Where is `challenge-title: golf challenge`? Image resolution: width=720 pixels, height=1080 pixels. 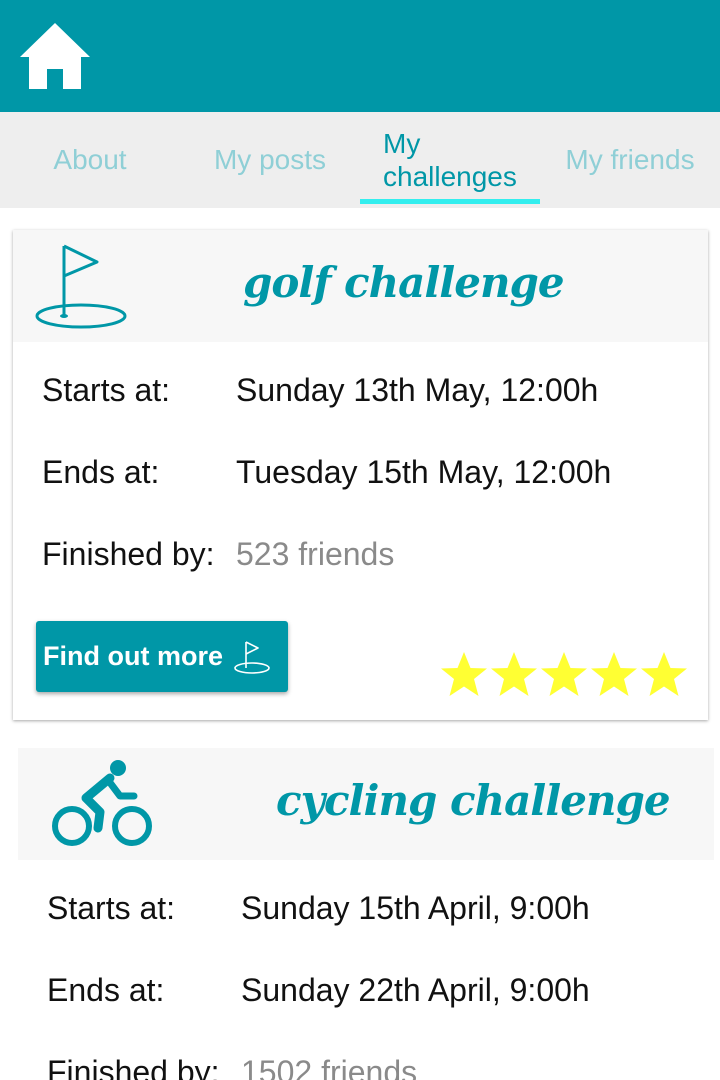 challenge-title: golf challenge is located at coordinates (404, 282).